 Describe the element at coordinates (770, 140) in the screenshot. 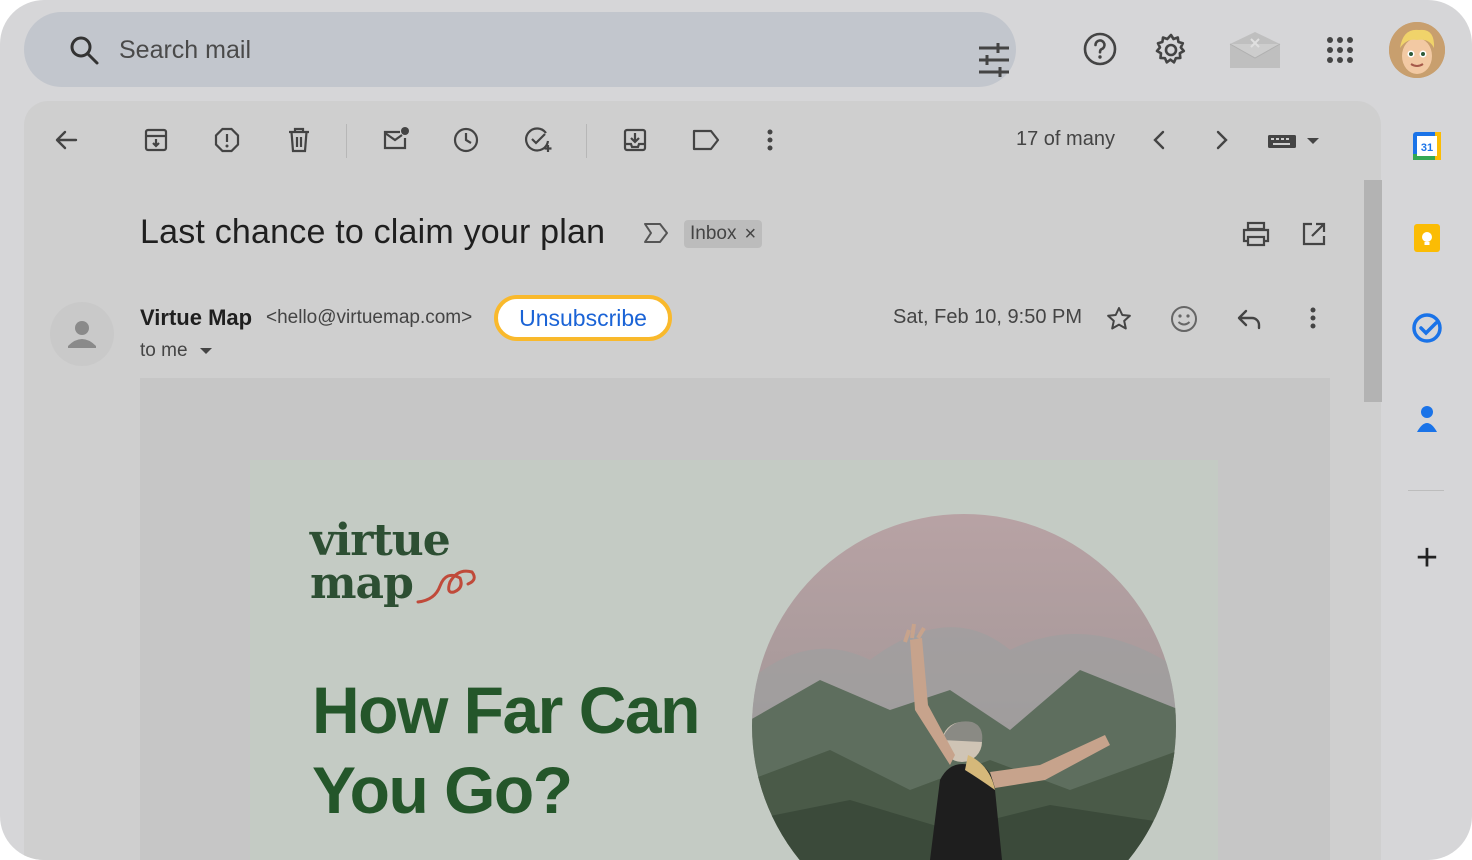

I see `more-icon` at that location.